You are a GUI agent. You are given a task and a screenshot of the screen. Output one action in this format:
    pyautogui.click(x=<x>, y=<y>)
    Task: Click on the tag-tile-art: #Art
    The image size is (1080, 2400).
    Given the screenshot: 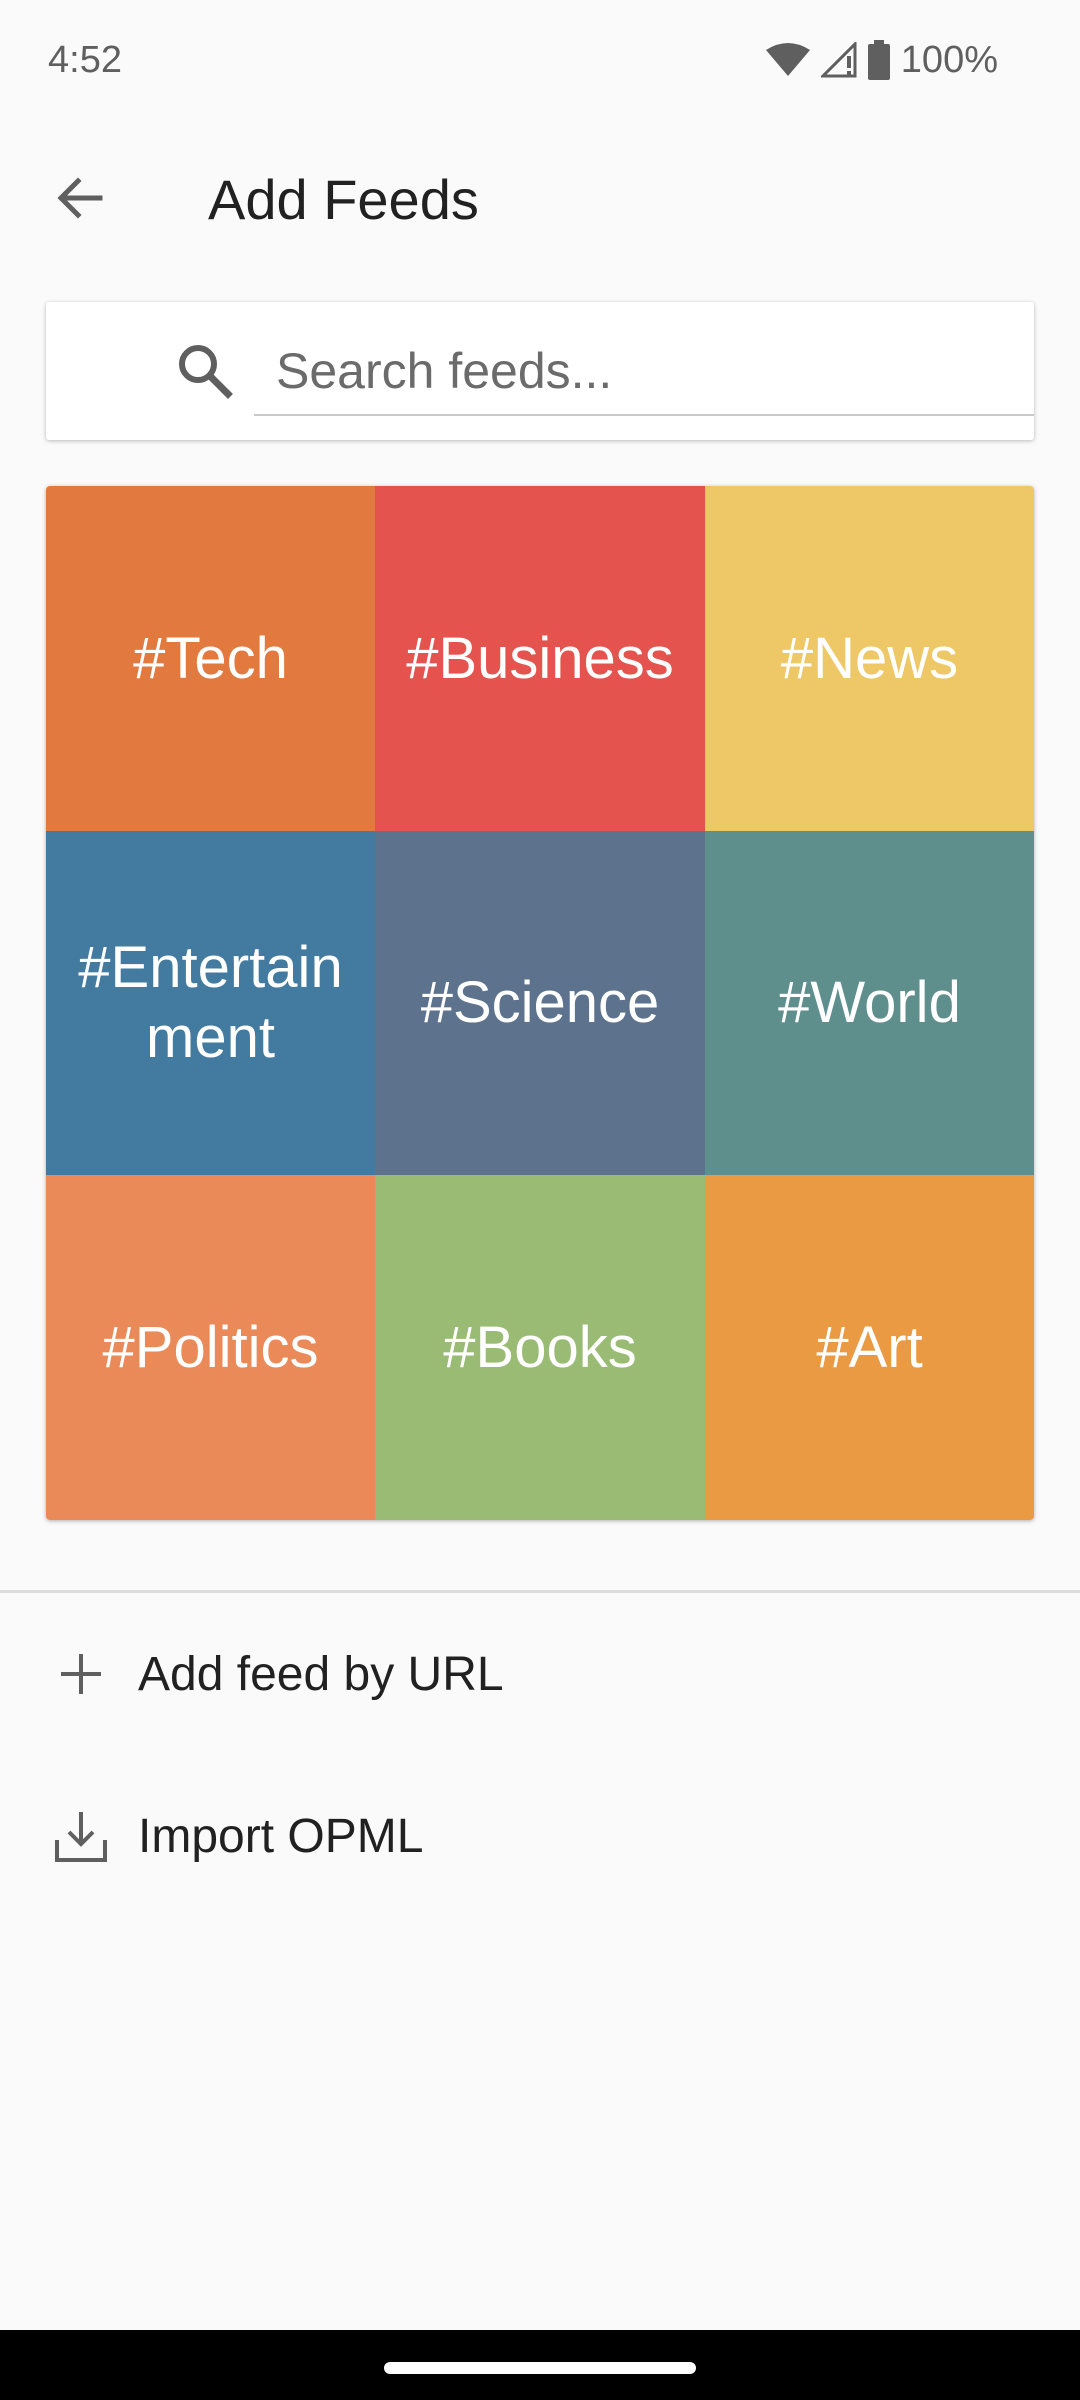 What is the action you would take?
    pyautogui.click(x=869, y=1347)
    